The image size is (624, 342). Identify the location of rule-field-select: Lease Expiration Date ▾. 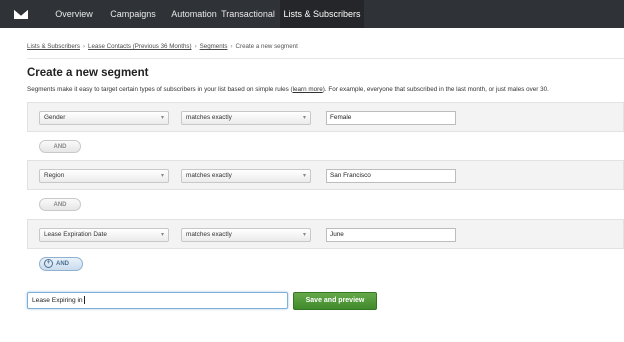
(104, 235).